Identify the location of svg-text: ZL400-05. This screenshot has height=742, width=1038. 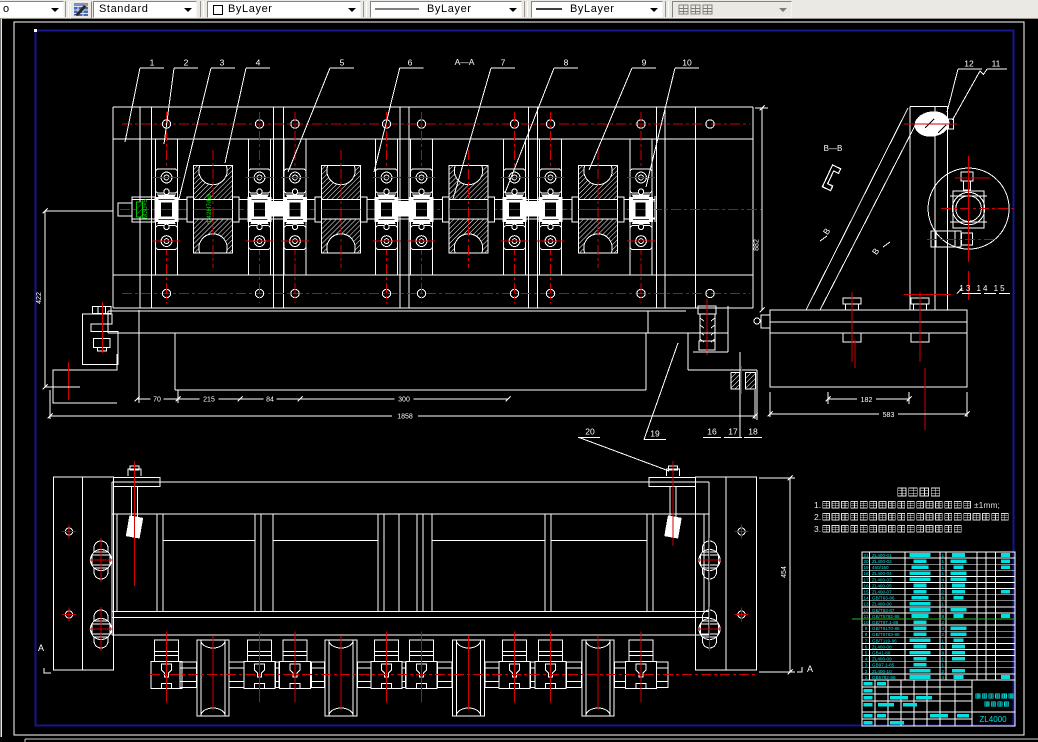
(882, 585).